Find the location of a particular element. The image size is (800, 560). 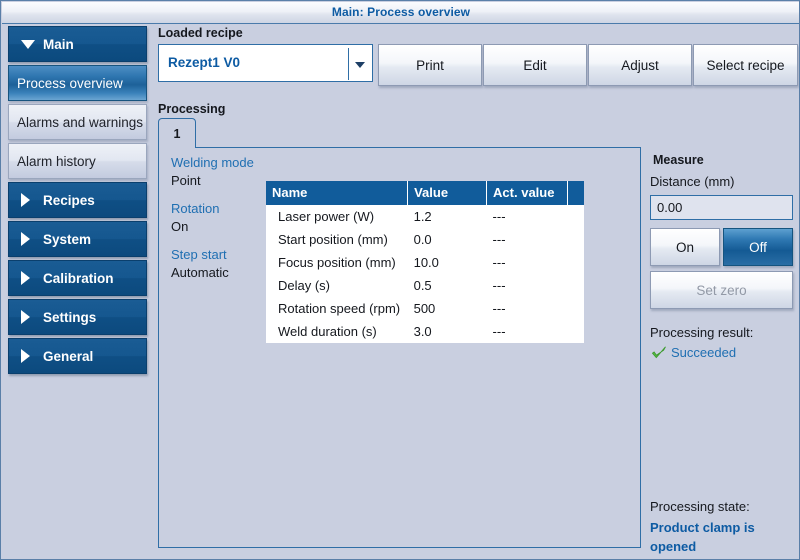

parameter-name: Weld duration (s) is located at coordinates (337, 331).